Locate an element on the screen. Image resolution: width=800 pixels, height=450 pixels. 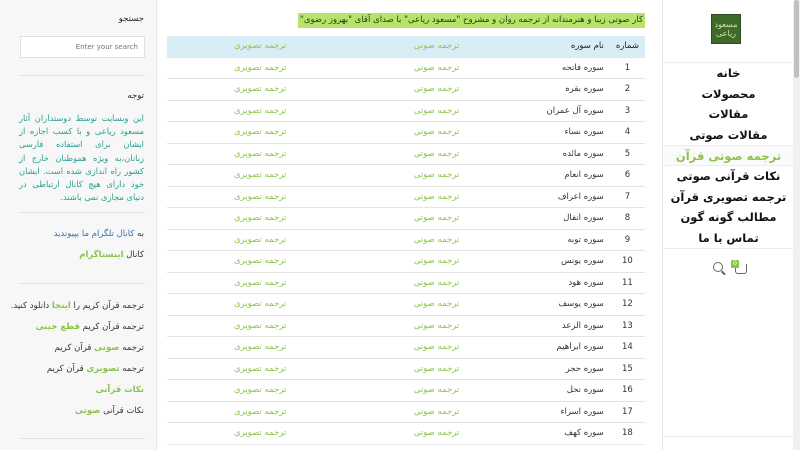
nav-item: مقالات صوتی is located at coordinates (728, 135).